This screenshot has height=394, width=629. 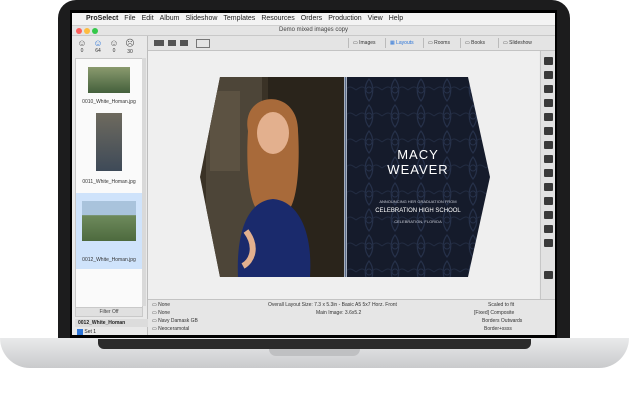 What do you see at coordinates (418, 221) in the screenshot?
I see `card-city-text: CELEBRATION, FLORIDA` at bounding box center [418, 221].